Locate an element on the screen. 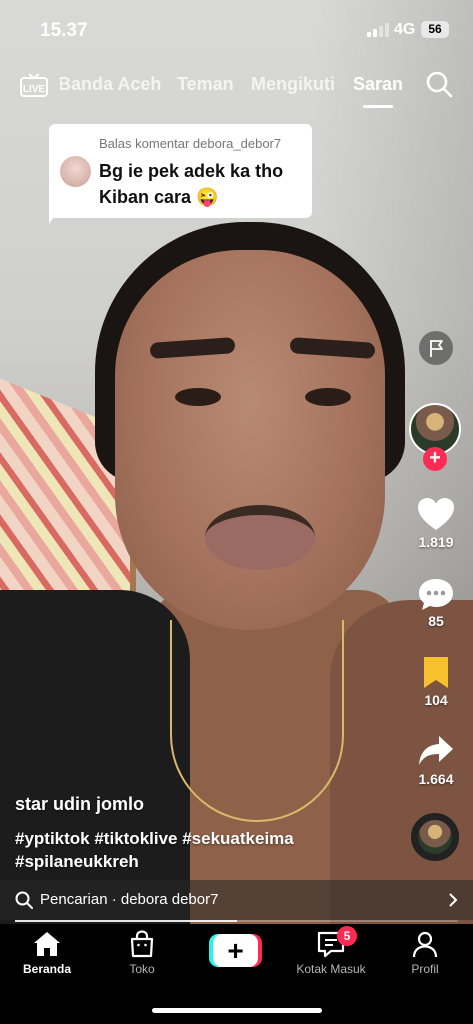  related-search-text: Pencarian · debora debor7 is located at coordinates (129, 899).